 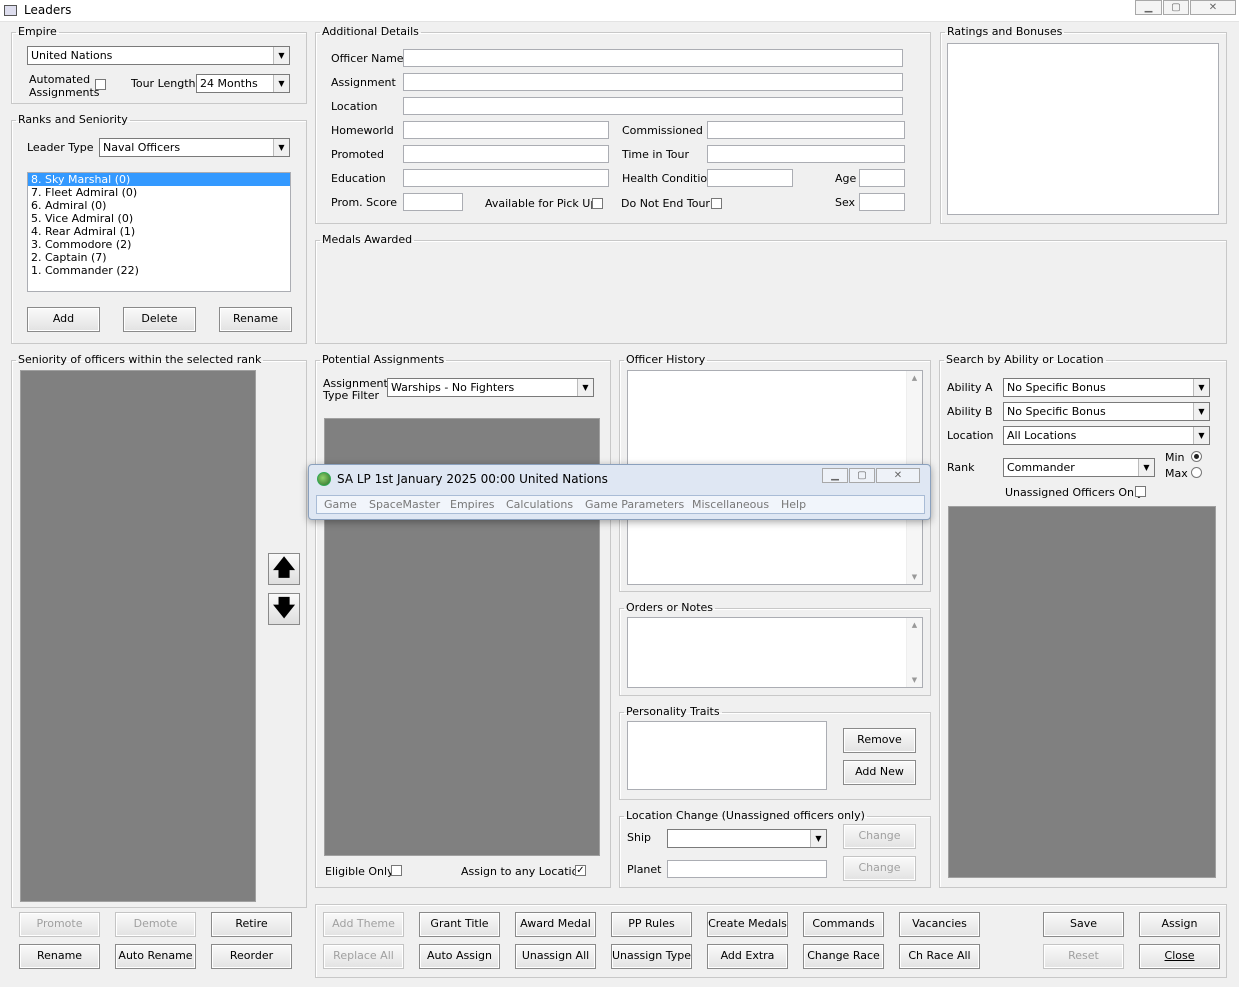 I want to click on remove-trait-button: Remove, so click(x=879, y=740).